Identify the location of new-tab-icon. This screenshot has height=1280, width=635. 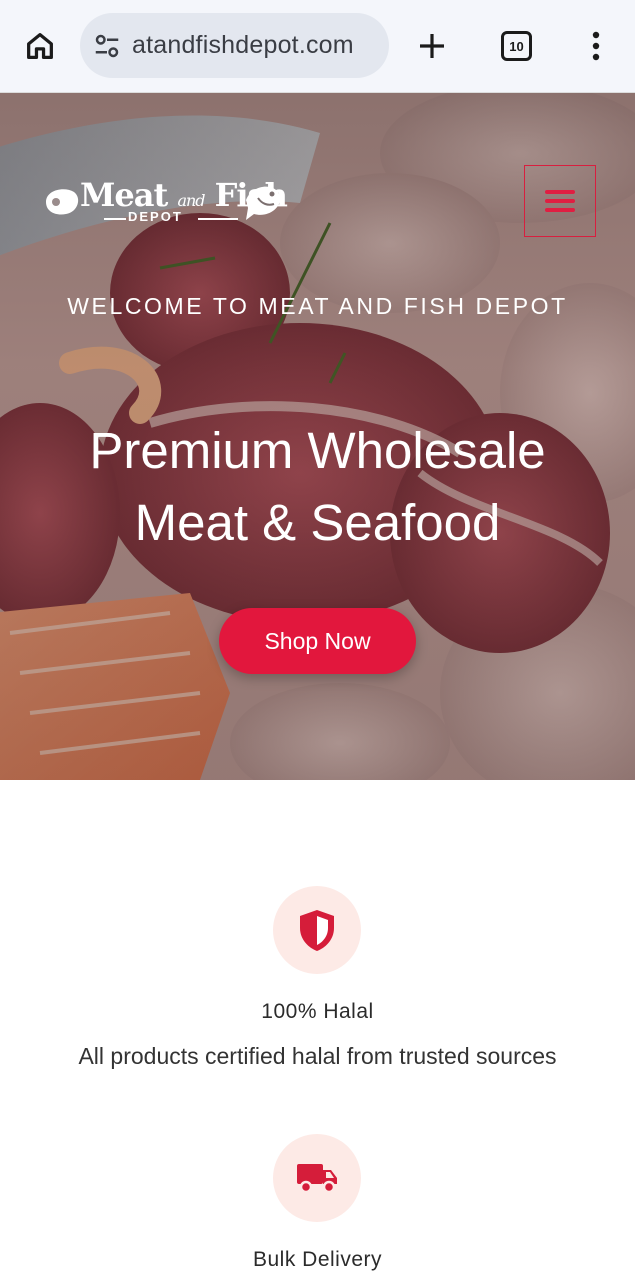
(432, 46).